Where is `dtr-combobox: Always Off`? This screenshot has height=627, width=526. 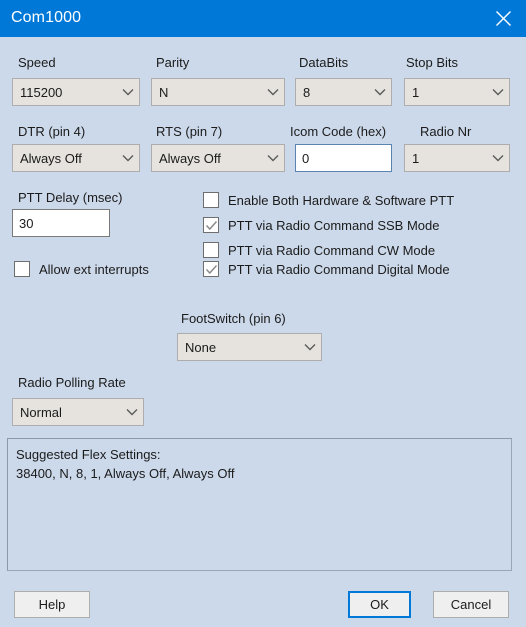
dtr-combobox: Always Off is located at coordinates (76, 158).